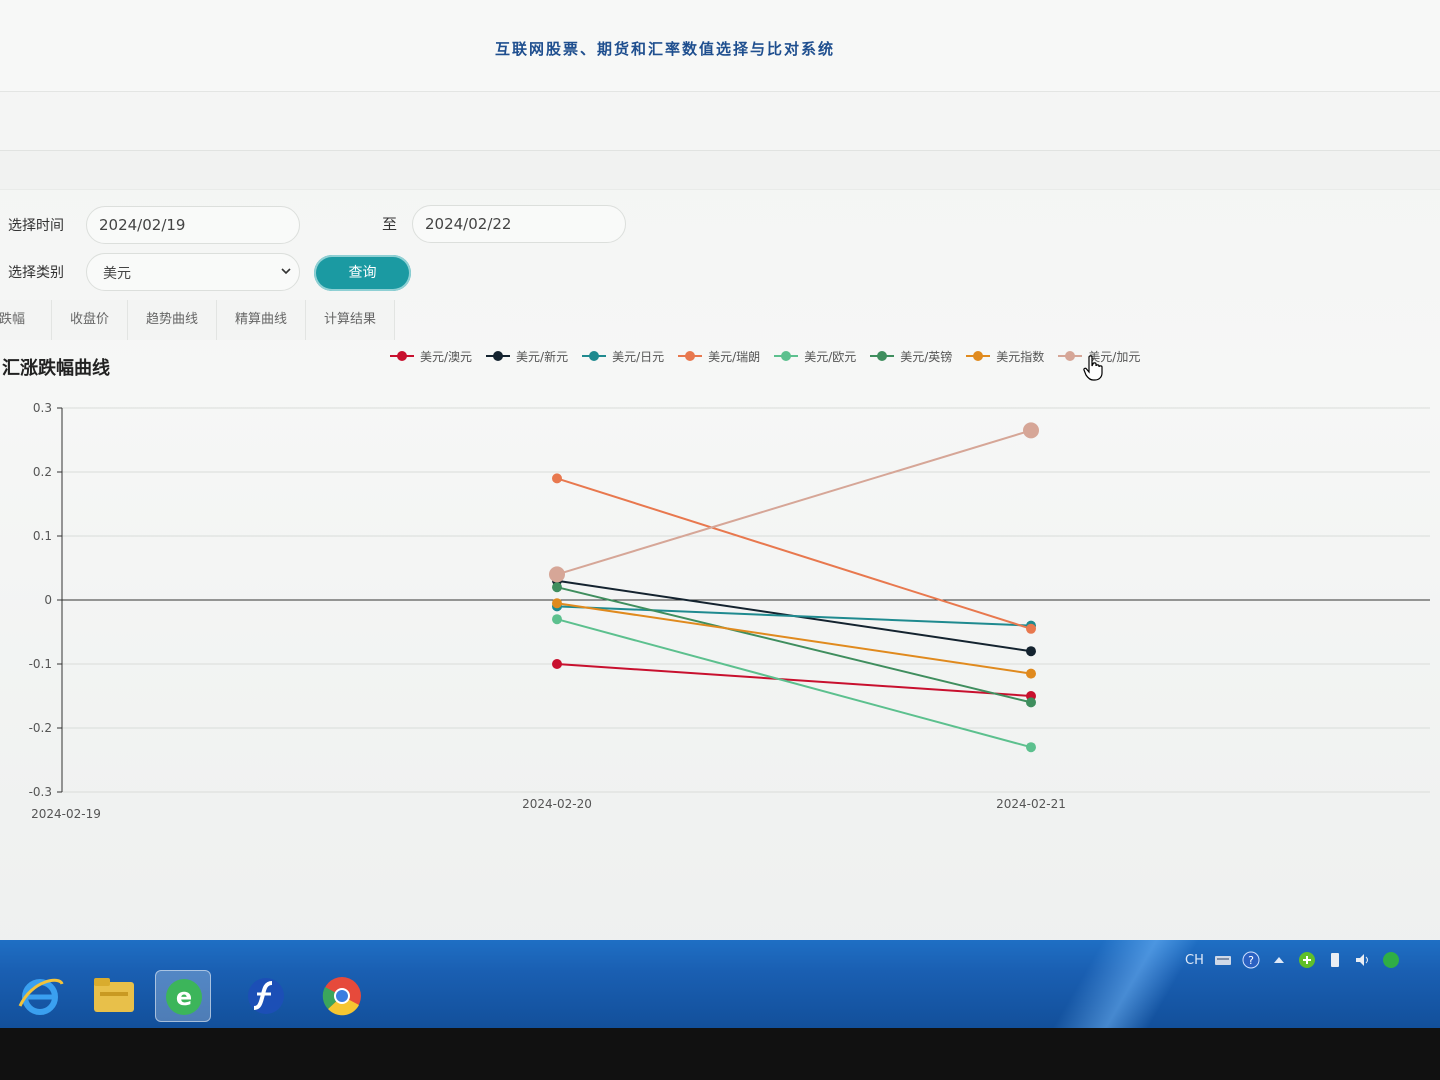 The image size is (1440, 1080). Describe the element at coordinates (42, 536) in the screenshot. I see `y-tick-label: 0.1` at that location.